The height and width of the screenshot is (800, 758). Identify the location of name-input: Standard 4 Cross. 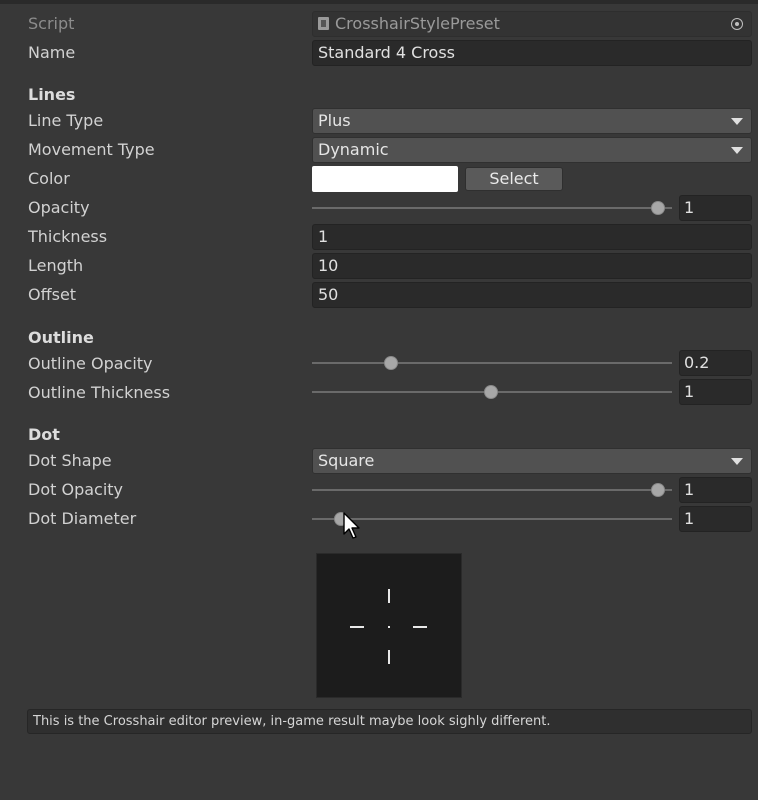
(532, 53).